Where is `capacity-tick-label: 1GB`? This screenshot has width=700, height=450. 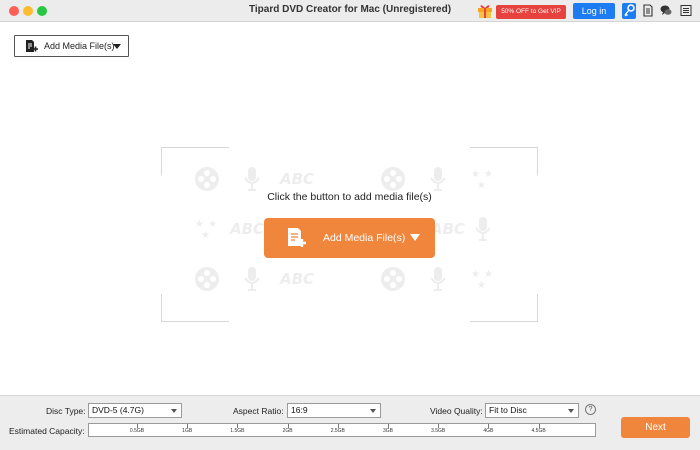 capacity-tick-label: 1GB is located at coordinates (187, 431).